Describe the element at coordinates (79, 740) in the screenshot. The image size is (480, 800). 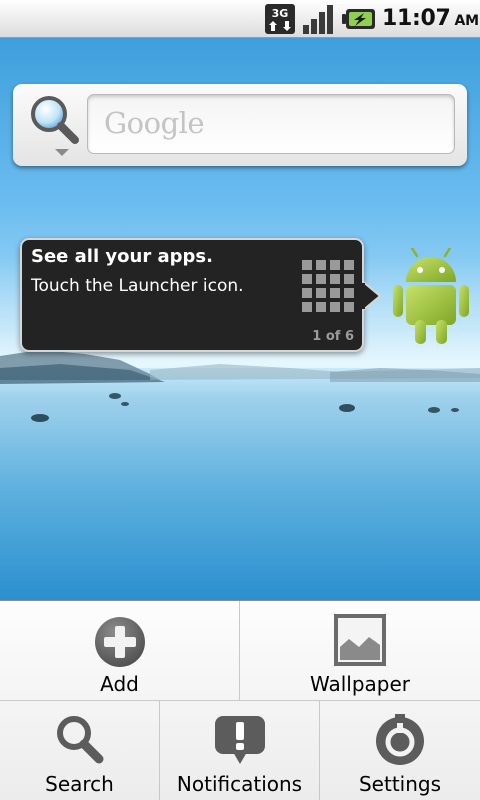
I see `search-icon` at that location.